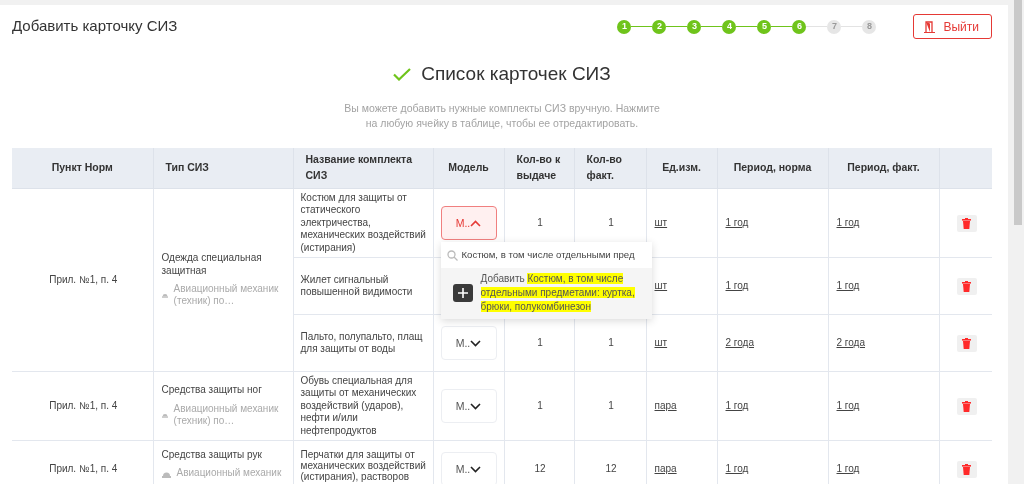 Image resolution: width=1024 pixels, height=484 pixels. What do you see at coordinates (558, 293) in the screenshot?
I see `add-option-text: Добавить Костюм, в том числе отдельными предметами: куртка, брюки, полукомбинезон` at bounding box center [558, 293].